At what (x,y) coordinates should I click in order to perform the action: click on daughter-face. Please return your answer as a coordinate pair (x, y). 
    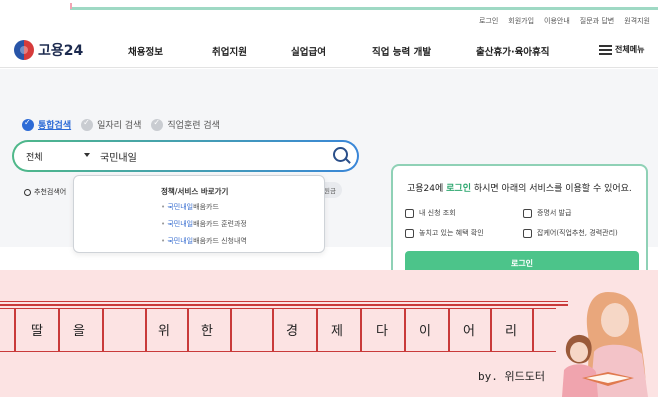
    Looking at the image, I should click on (579, 352).